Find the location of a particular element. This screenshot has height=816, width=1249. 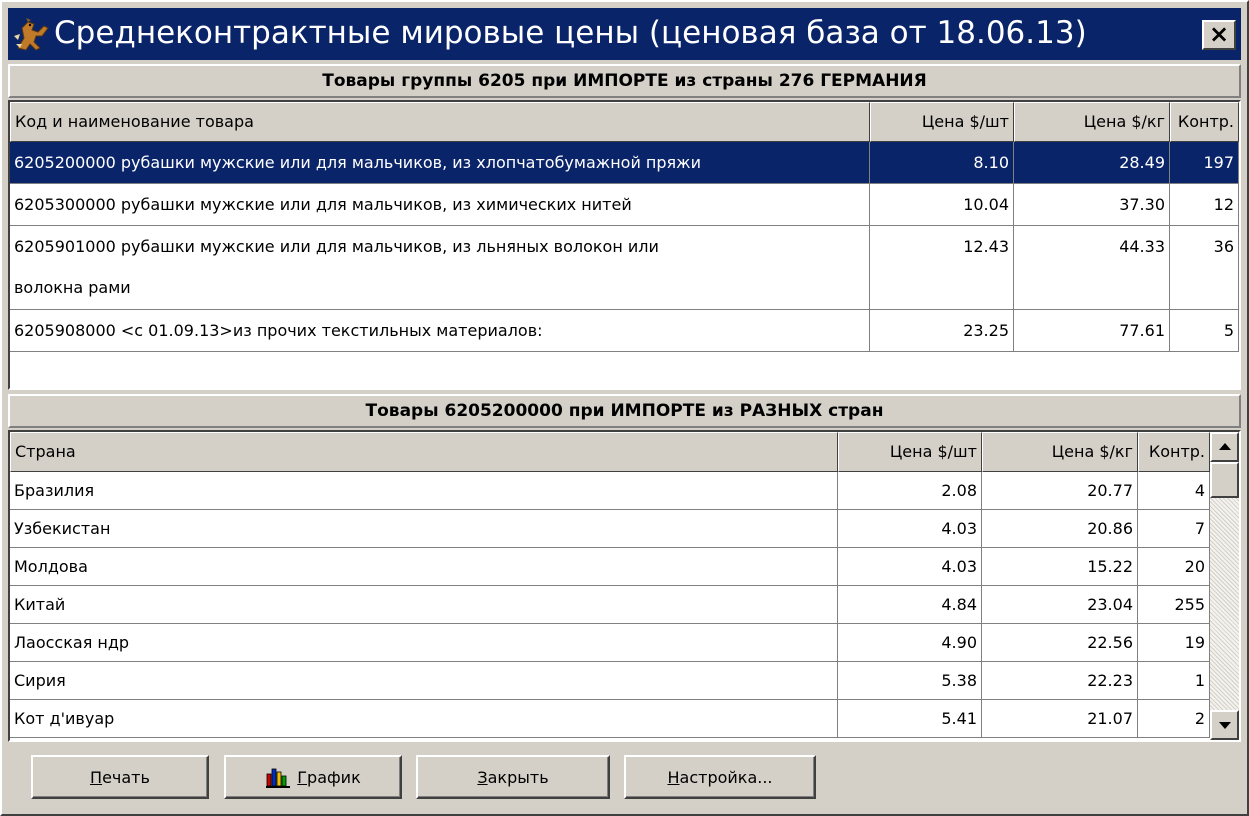

contracts-cell: 197 is located at coordinates (1204, 163).